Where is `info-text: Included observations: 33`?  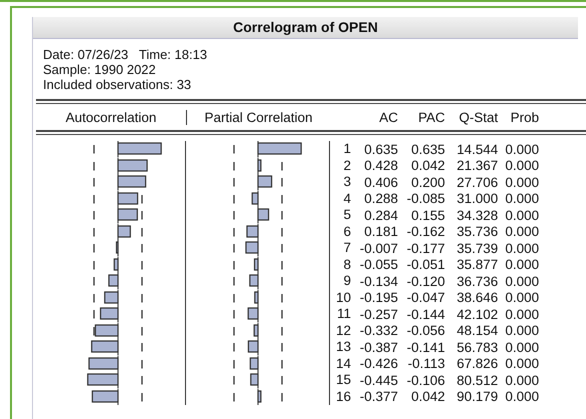
info-text: Included observations: 33 is located at coordinates (117, 84).